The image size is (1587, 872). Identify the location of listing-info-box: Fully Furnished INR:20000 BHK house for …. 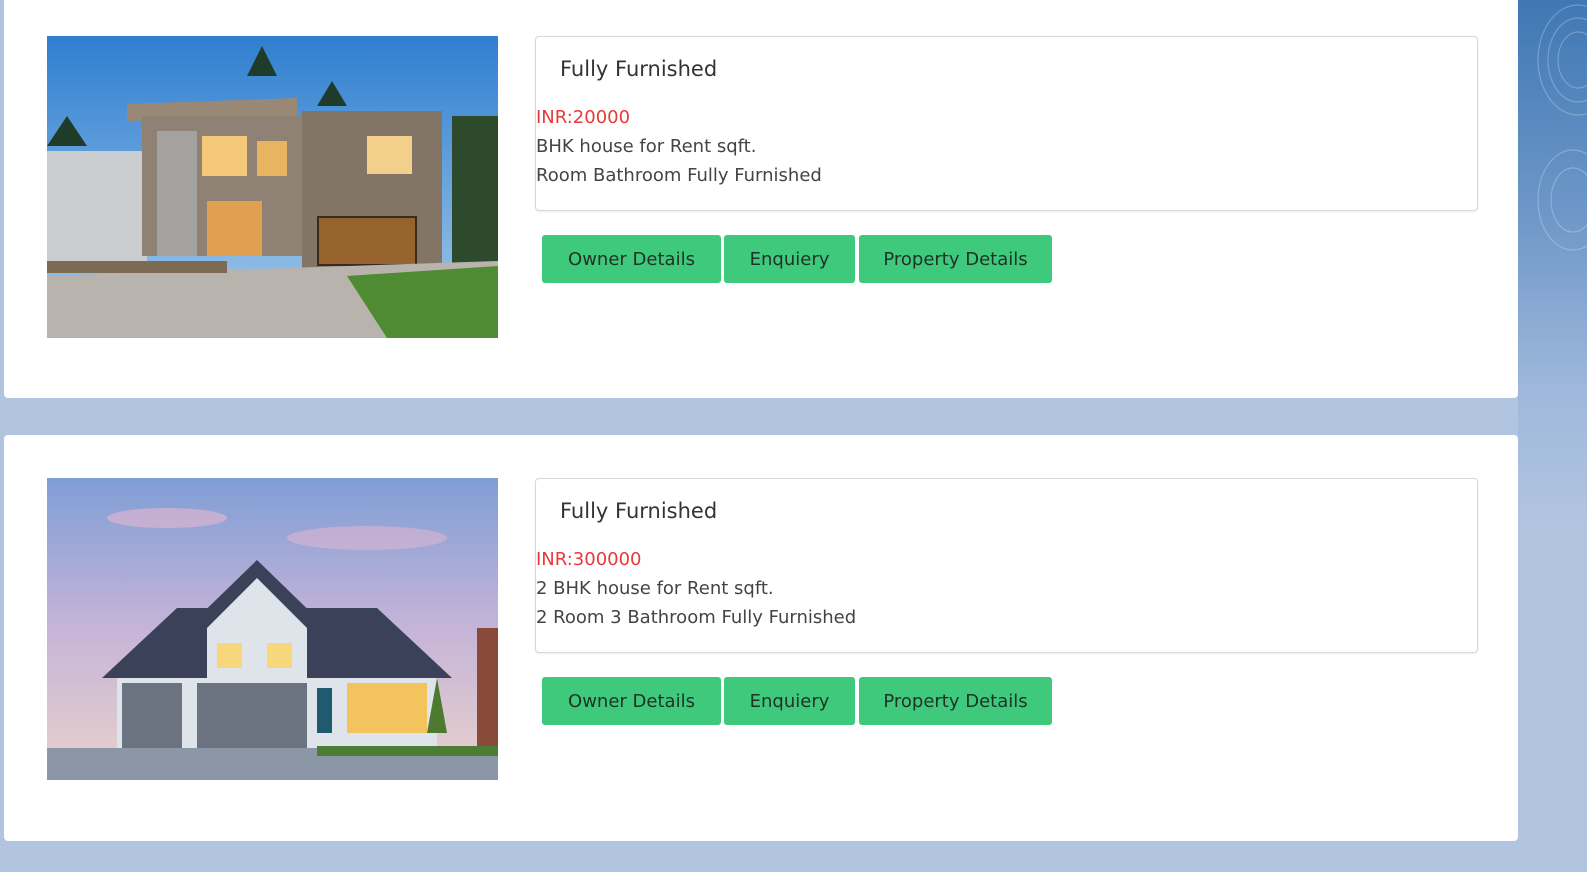
(1006, 123).